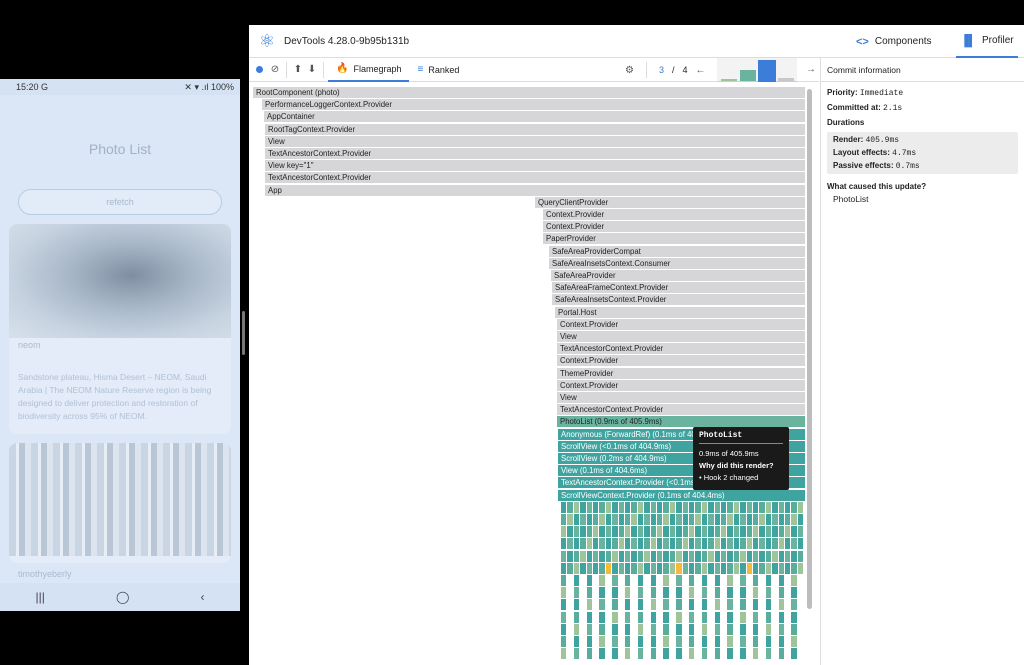 Image resolution: width=1024 pixels, height=665 pixels. Describe the element at coordinates (275, 70) in the screenshot. I see `clear-icon: ⊘` at that location.